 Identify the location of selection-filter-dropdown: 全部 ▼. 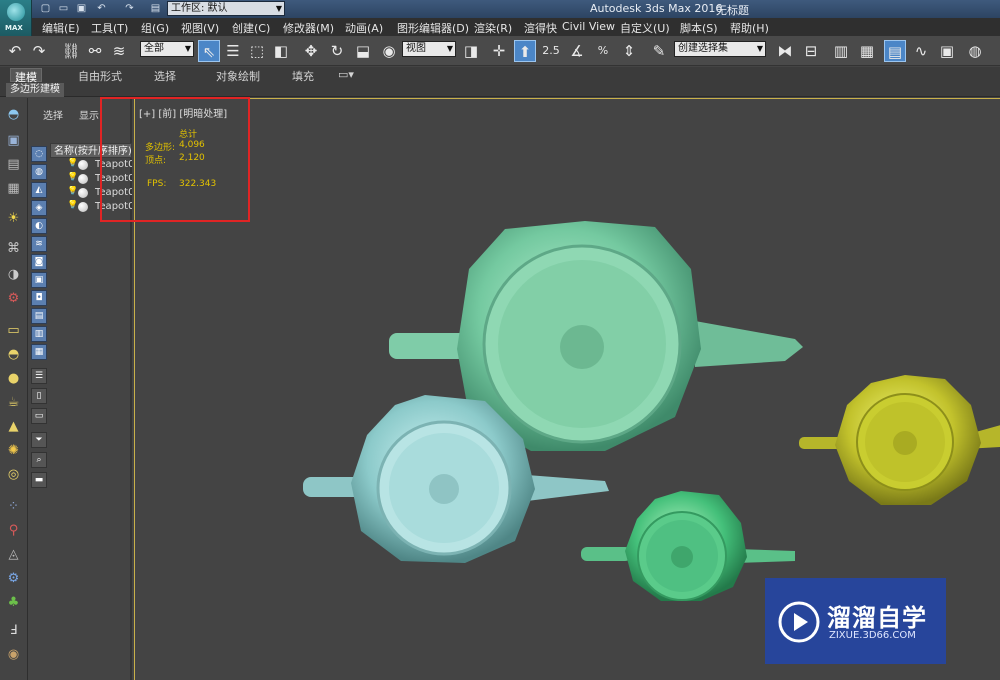
(167, 49).